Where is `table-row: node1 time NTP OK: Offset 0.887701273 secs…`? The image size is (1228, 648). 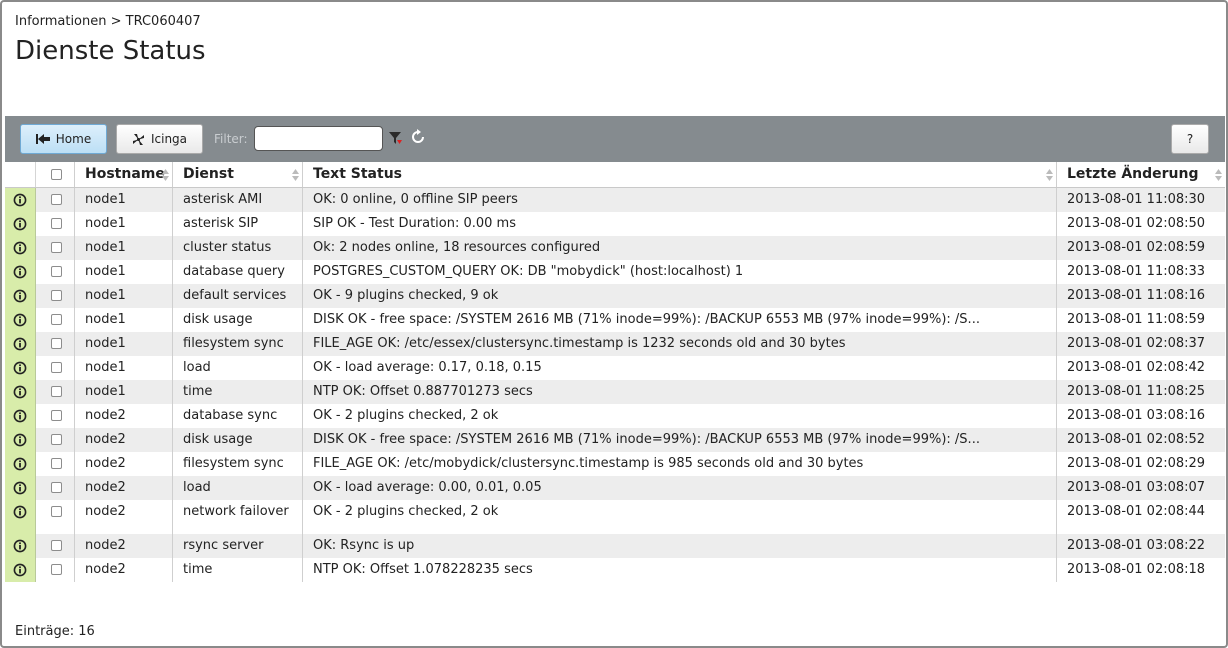 table-row: node1 time NTP OK: Offset 0.887701273 secs… is located at coordinates (615, 392).